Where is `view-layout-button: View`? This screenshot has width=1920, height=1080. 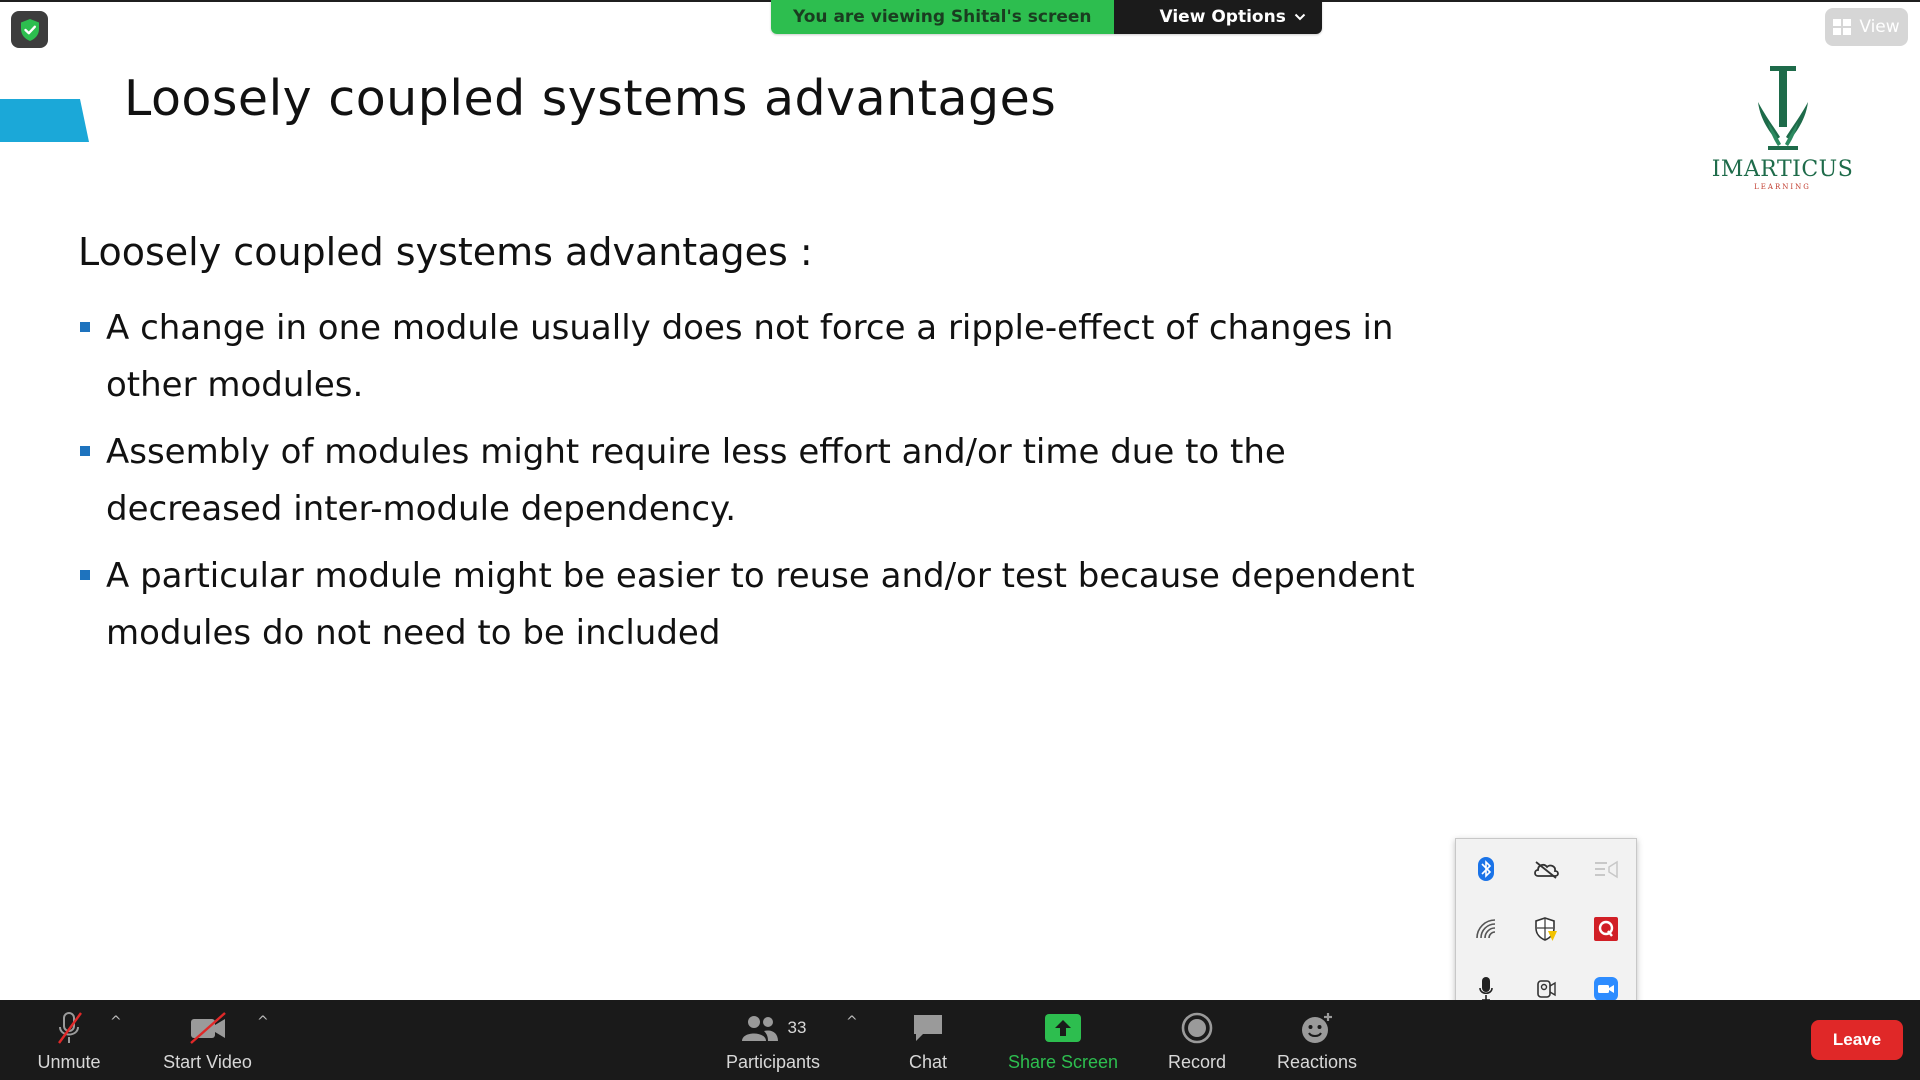
view-layout-button: View is located at coordinates (1866, 27).